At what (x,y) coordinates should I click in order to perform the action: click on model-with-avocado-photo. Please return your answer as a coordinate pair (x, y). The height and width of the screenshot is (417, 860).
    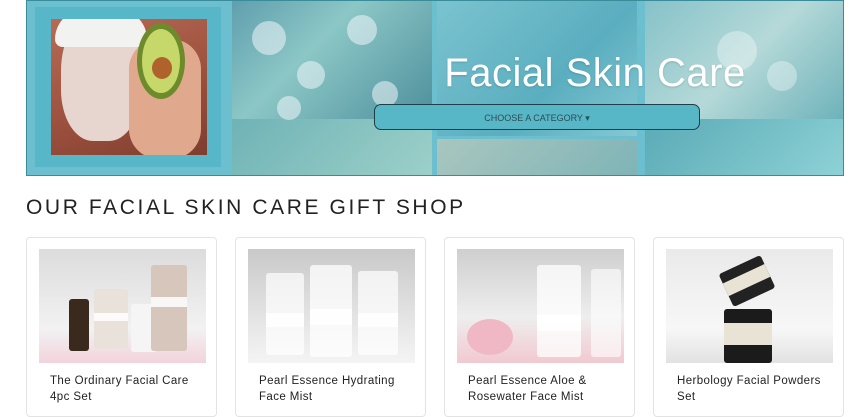
    Looking at the image, I should click on (129, 87).